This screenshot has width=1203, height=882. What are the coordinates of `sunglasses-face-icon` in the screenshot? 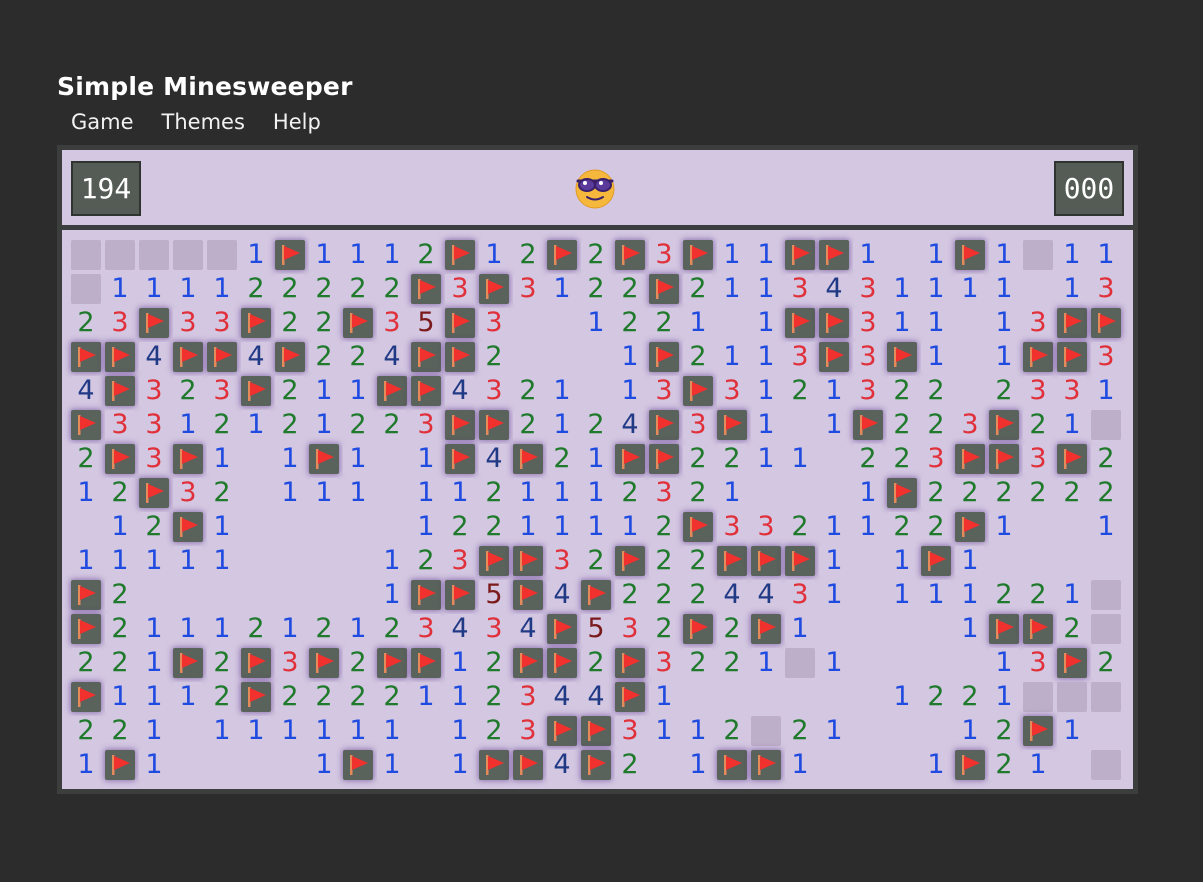 It's located at (595, 188).